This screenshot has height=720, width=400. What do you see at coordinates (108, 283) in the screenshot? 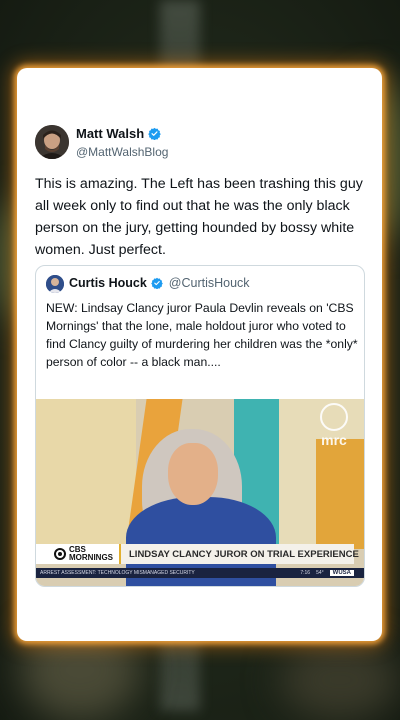
I see `quoted-author-name: Curtis Houck` at bounding box center [108, 283].